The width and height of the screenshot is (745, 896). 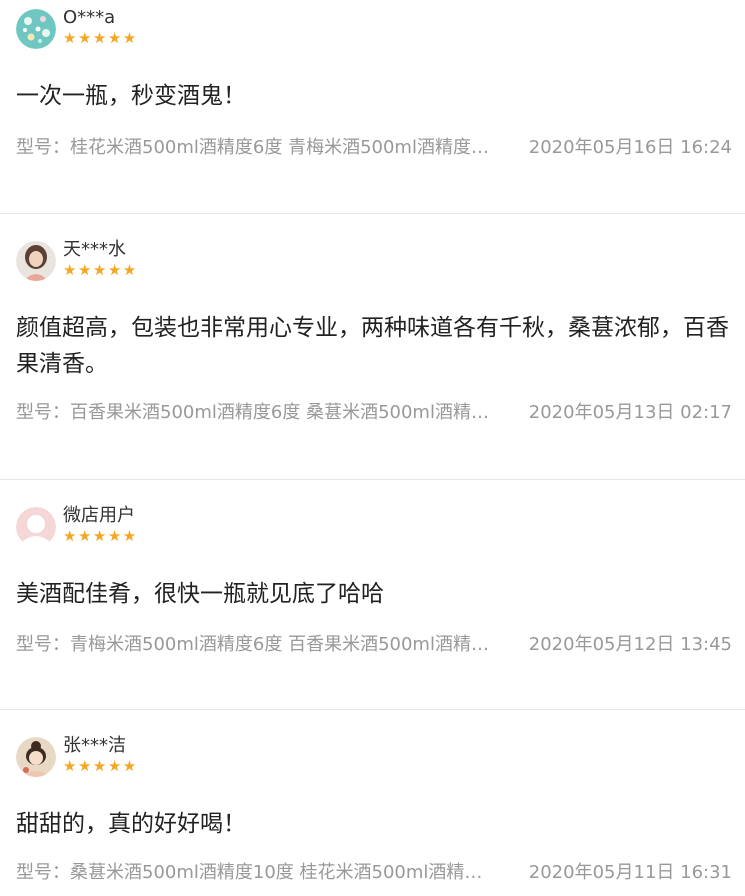 I want to click on reviewer-name: 天***水, so click(x=94, y=249).